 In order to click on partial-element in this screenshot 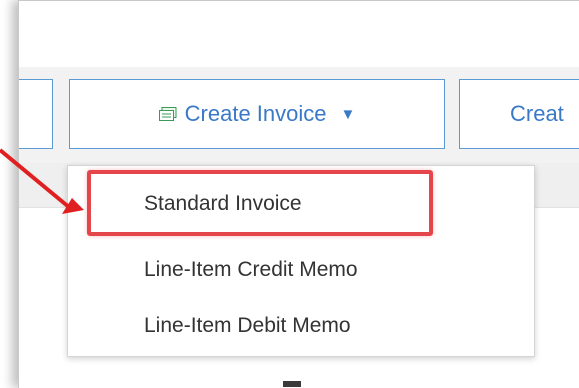, I will do `click(292, 384)`.